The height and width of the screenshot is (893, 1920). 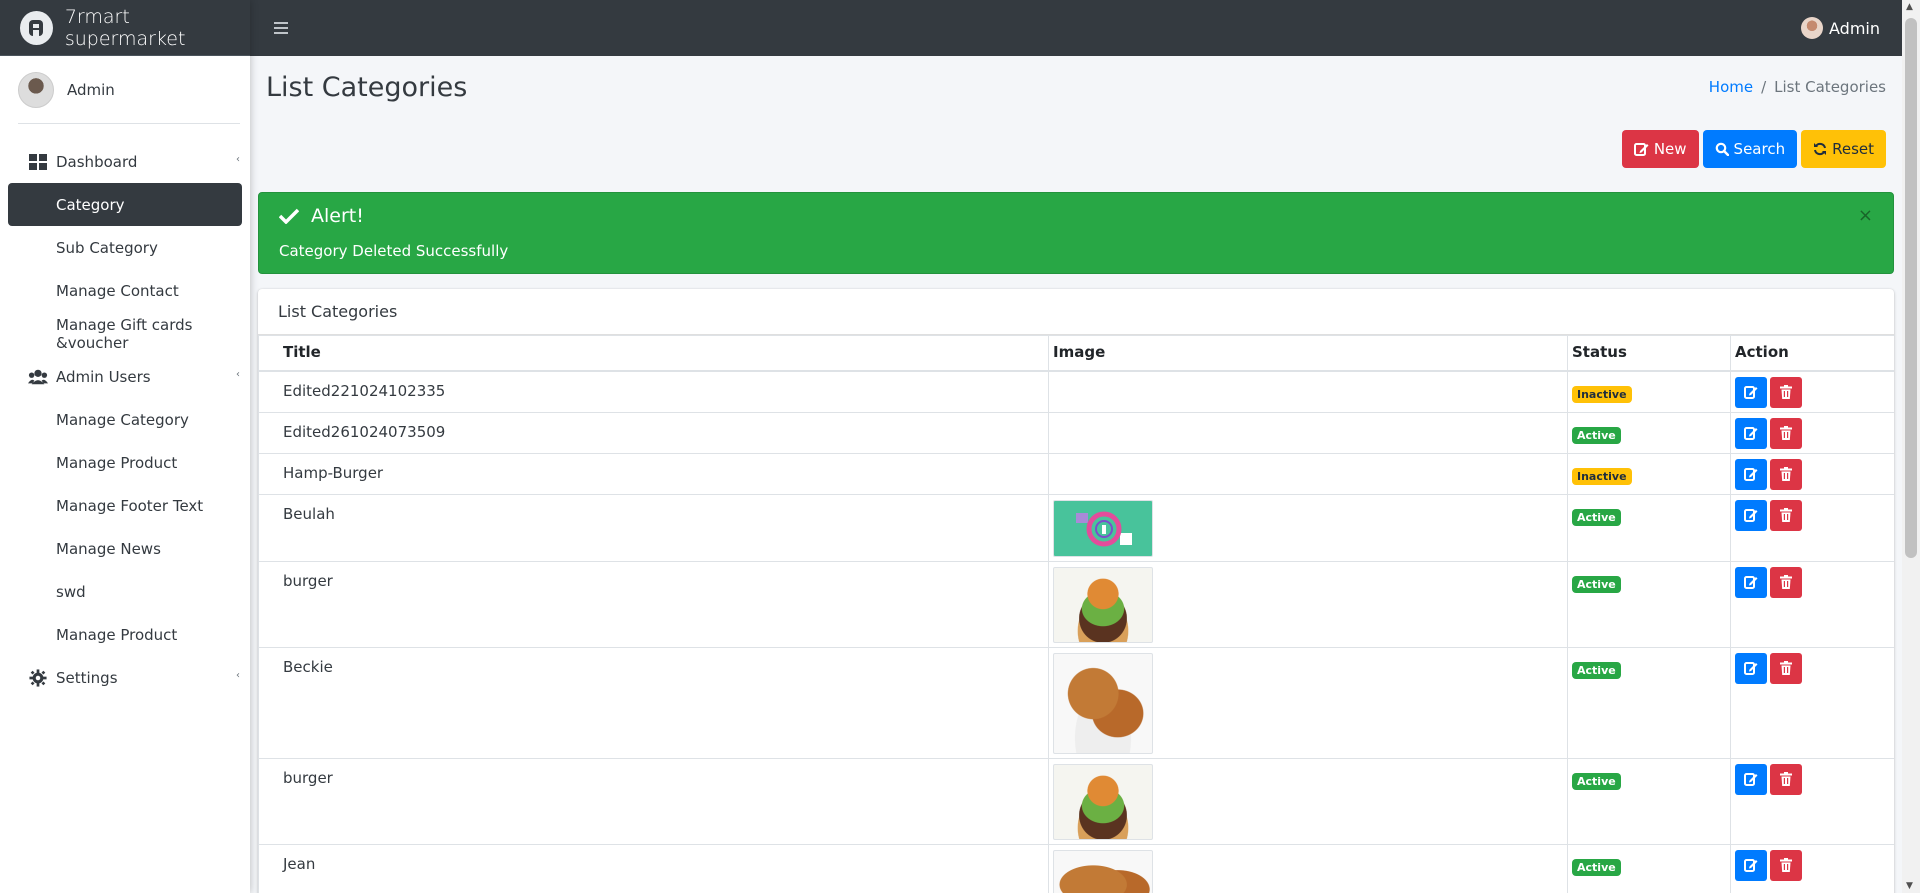 I want to click on sidebar-item-manage-footer-text: Manage Footer Text, so click(x=125, y=505).